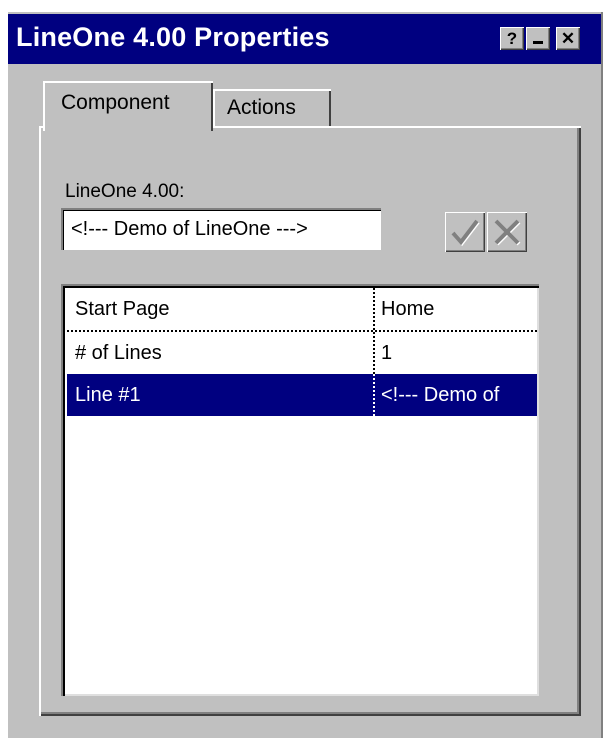 Image resolution: width=605 pixels, height=738 pixels. What do you see at coordinates (261, 107) in the screenshot?
I see `tab-actions-label: Actions` at bounding box center [261, 107].